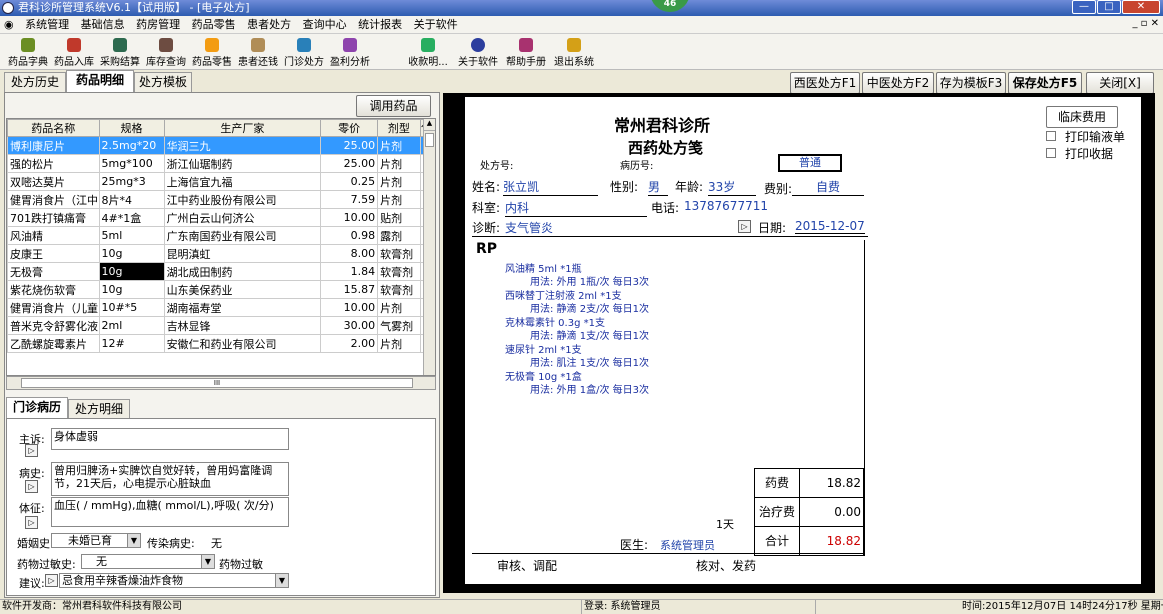 This screenshot has width=1163, height=614. Describe the element at coordinates (37, 408) in the screenshot. I see `tab-outpatient-record: 门诊病历` at that location.